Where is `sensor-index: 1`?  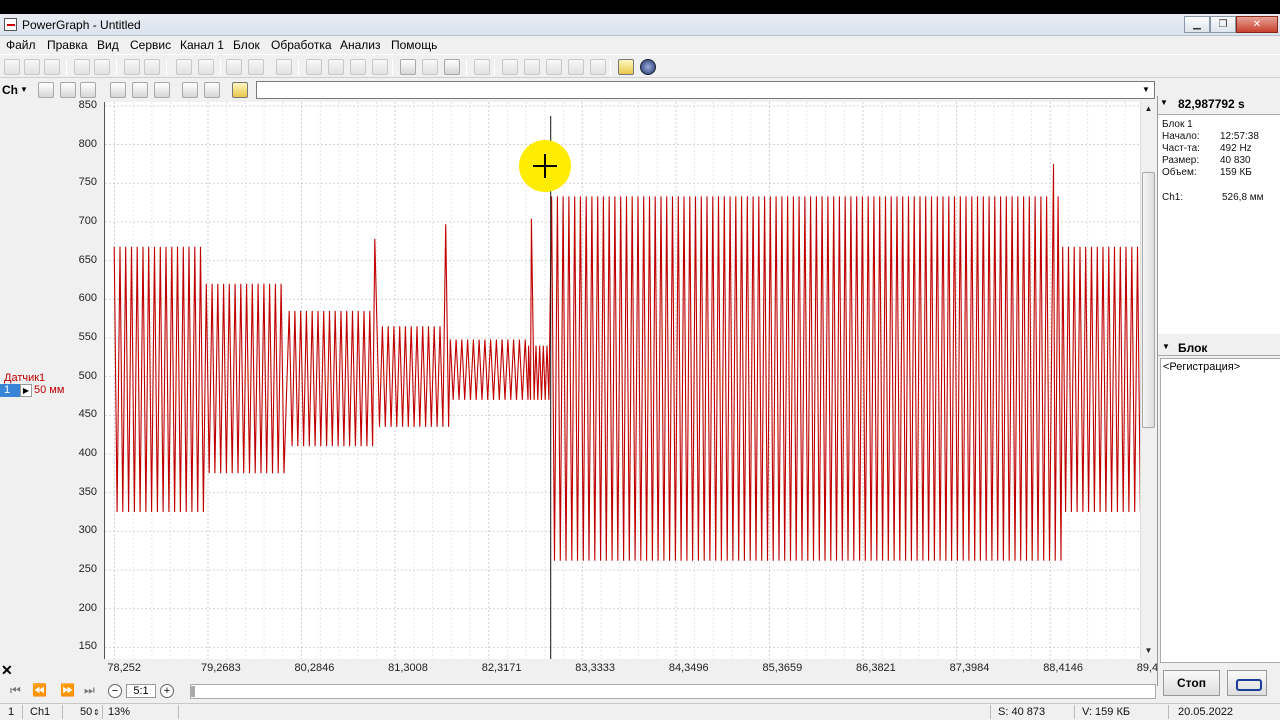
sensor-index: 1 is located at coordinates (10, 390).